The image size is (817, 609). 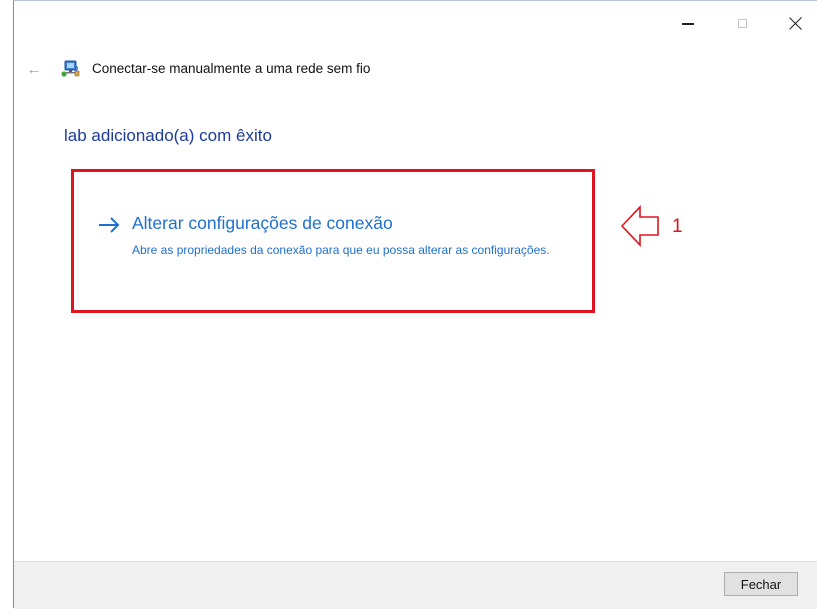 I want to click on close-window-button, so click(x=796, y=23).